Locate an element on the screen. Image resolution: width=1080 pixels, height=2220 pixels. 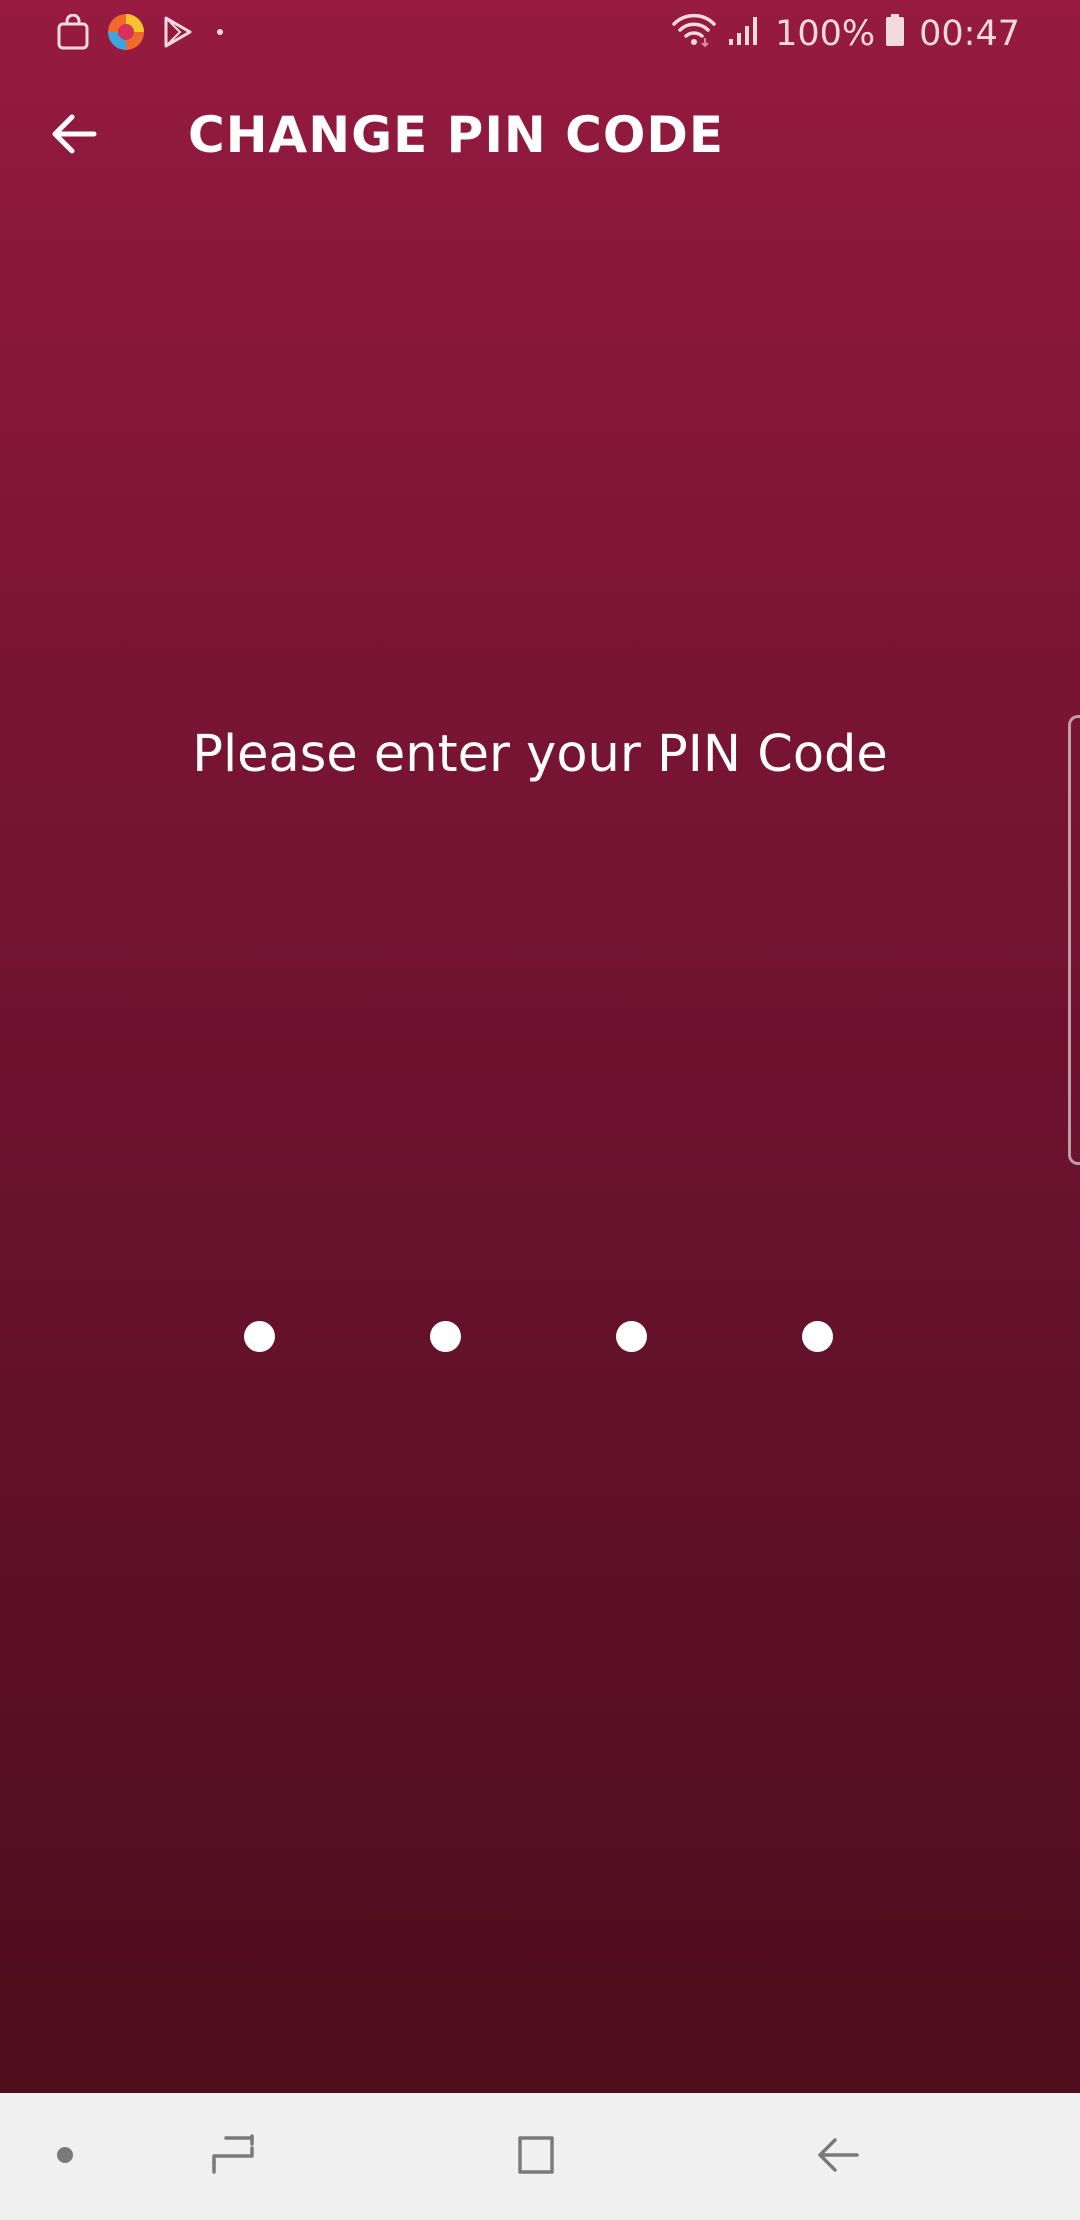
home-icon is located at coordinates (535, 2157).